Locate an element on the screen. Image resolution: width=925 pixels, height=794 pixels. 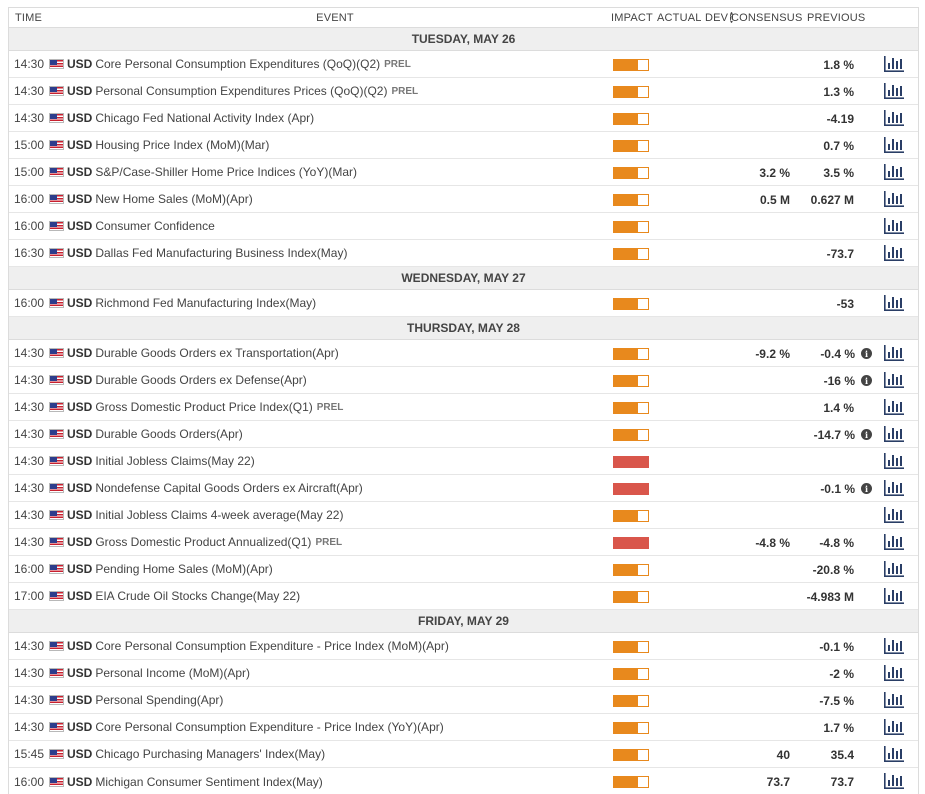
impact-fill is located at coordinates (626, 146).